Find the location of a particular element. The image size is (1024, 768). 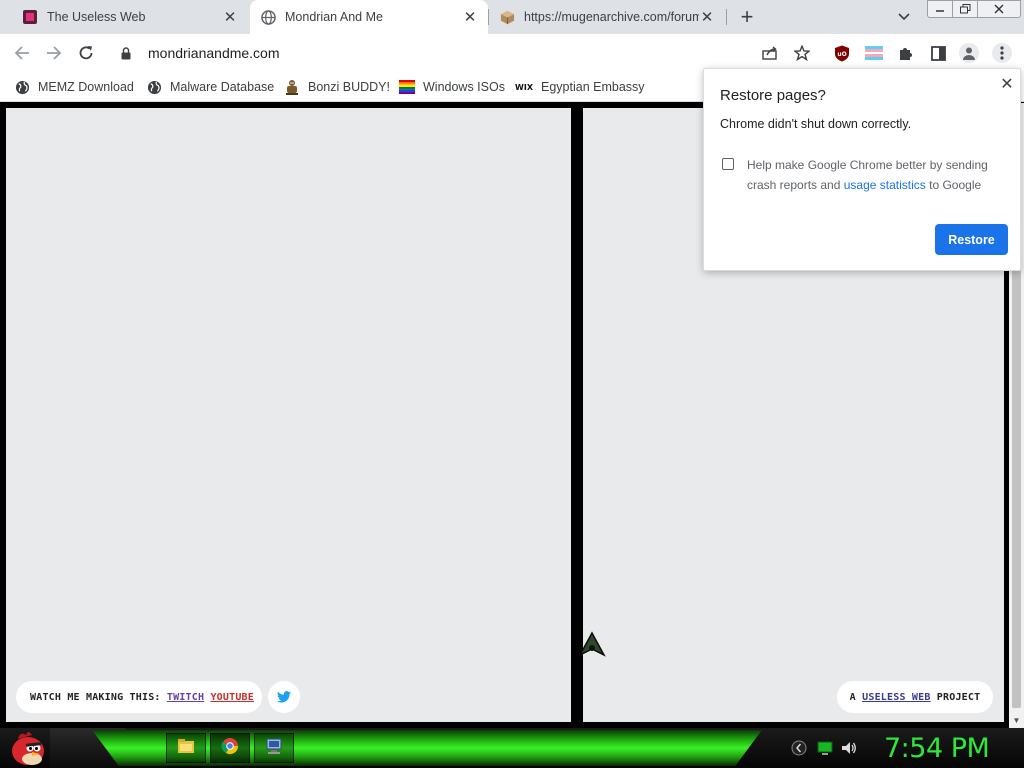

wix-icon: WIX is located at coordinates (524, 87).